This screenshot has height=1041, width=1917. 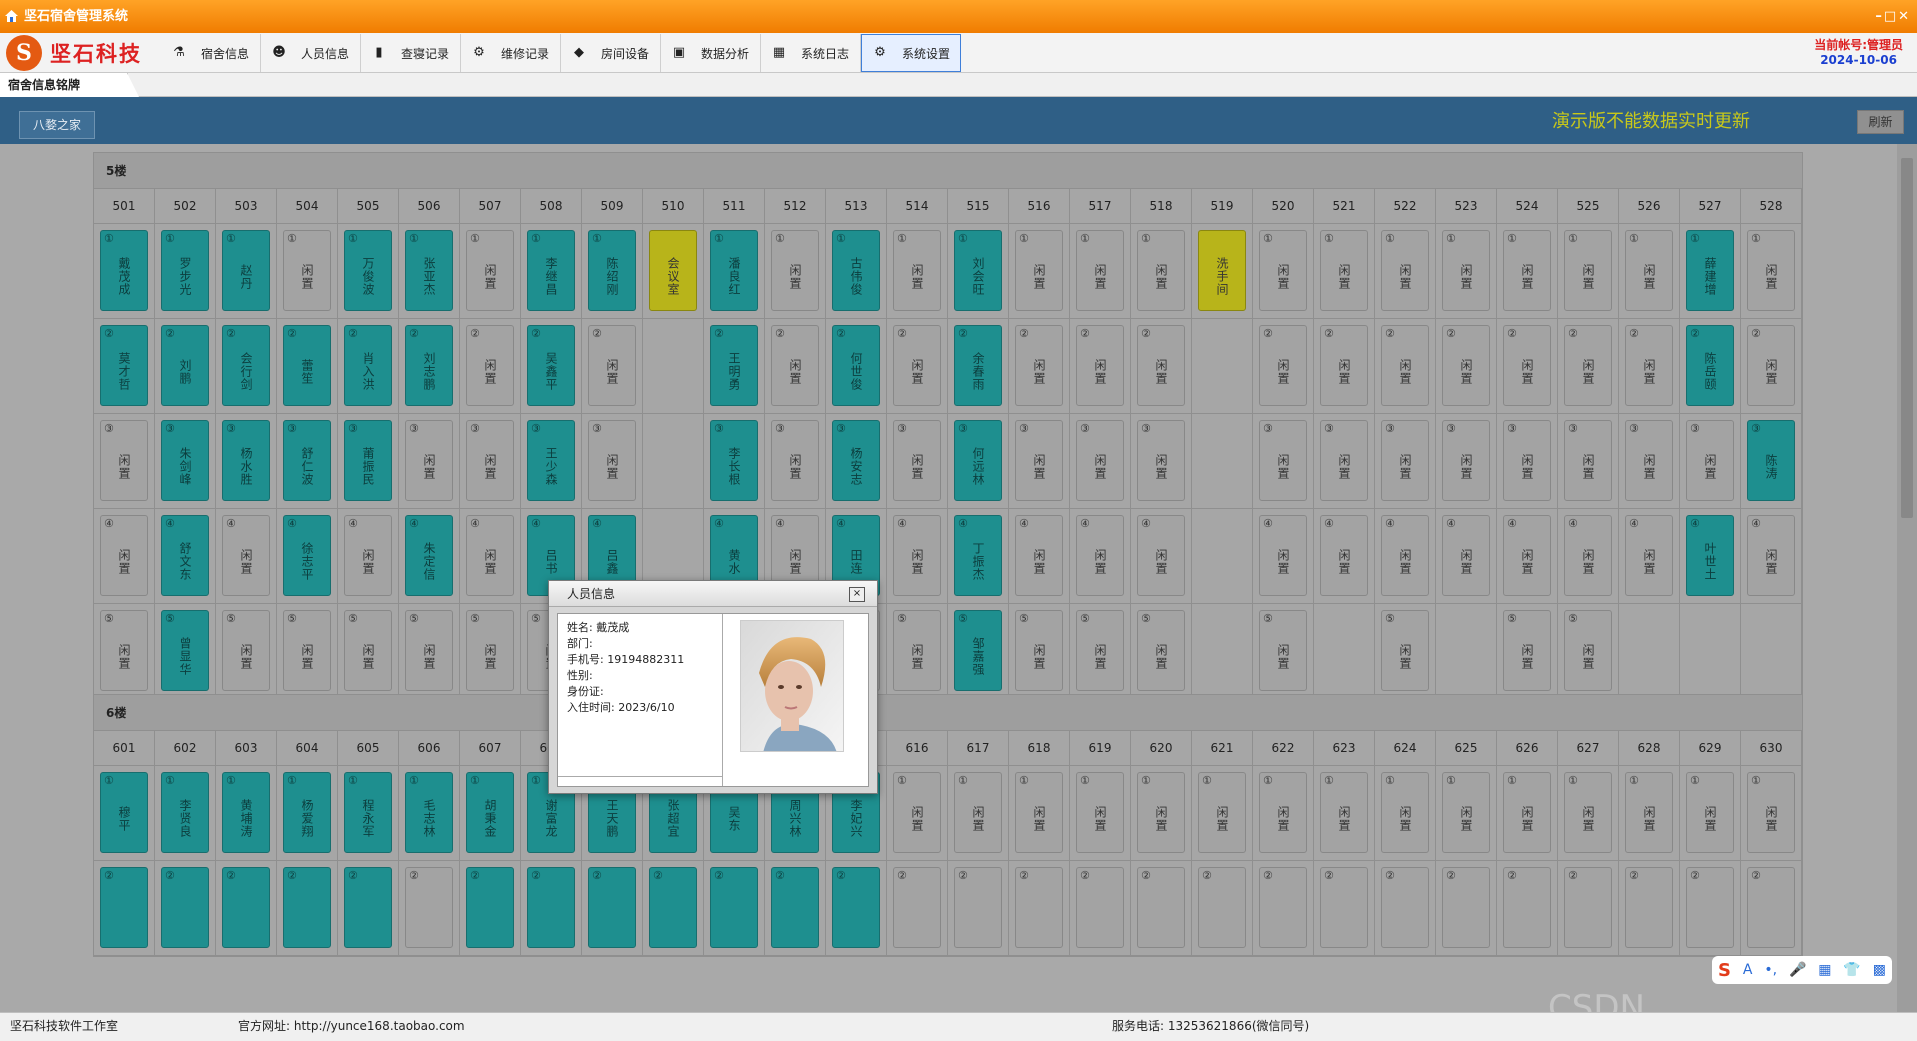 I want to click on vertical-scrollbar, so click(x=1907, y=578).